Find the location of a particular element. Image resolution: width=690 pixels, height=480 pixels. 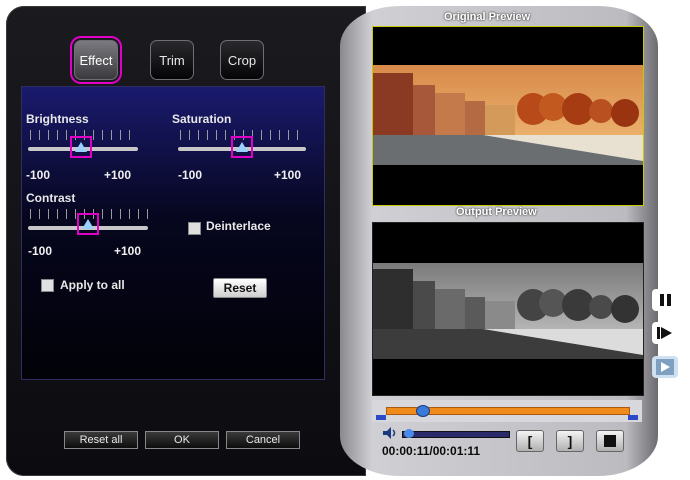

timeline-playhead is located at coordinates (423, 411).